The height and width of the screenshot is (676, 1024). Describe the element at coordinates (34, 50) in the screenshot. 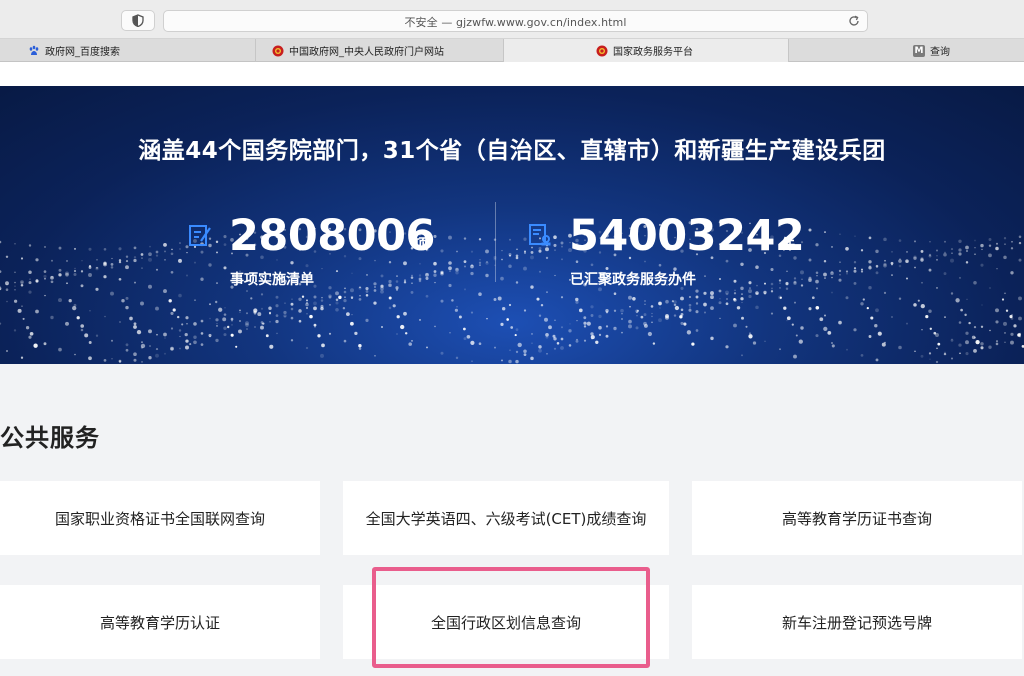

I see `baidu-paw-icon` at that location.